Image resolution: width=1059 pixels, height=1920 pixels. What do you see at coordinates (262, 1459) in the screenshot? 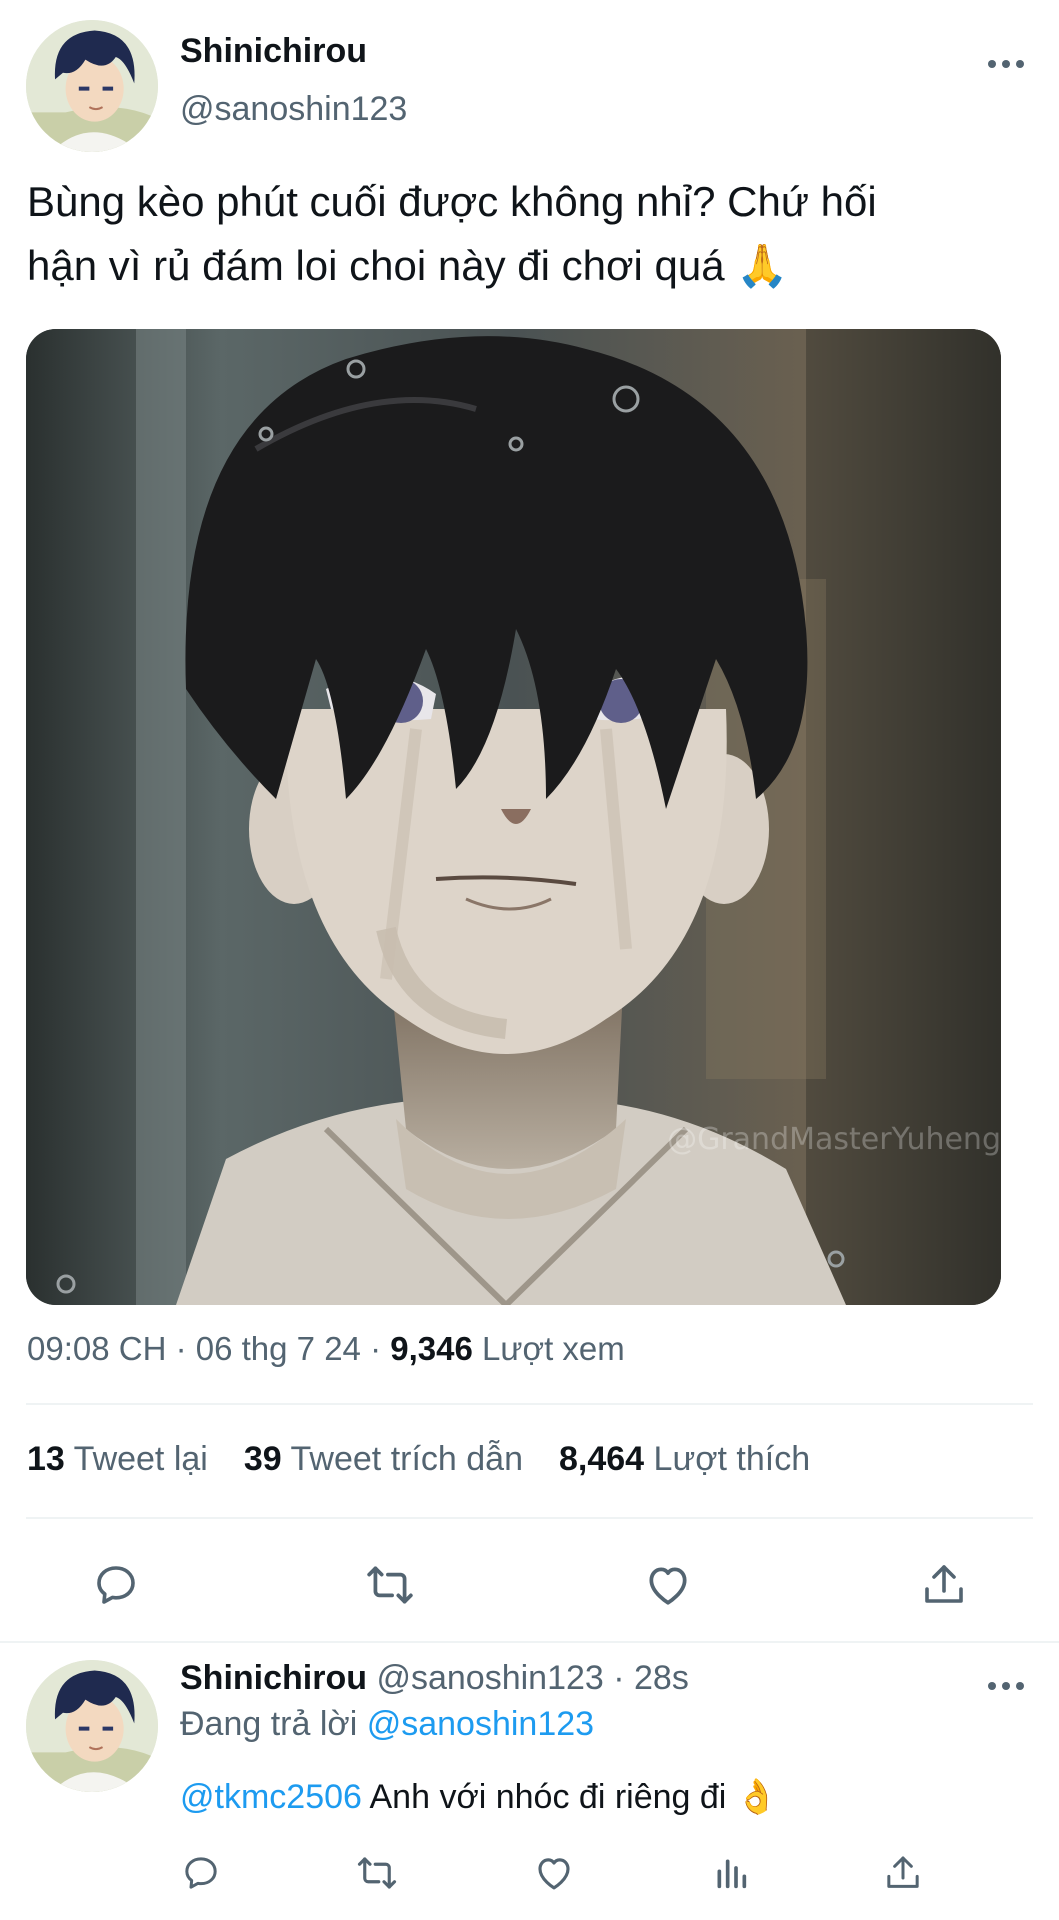
I see `quotes-count: 39` at bounding box center [262, 1459].